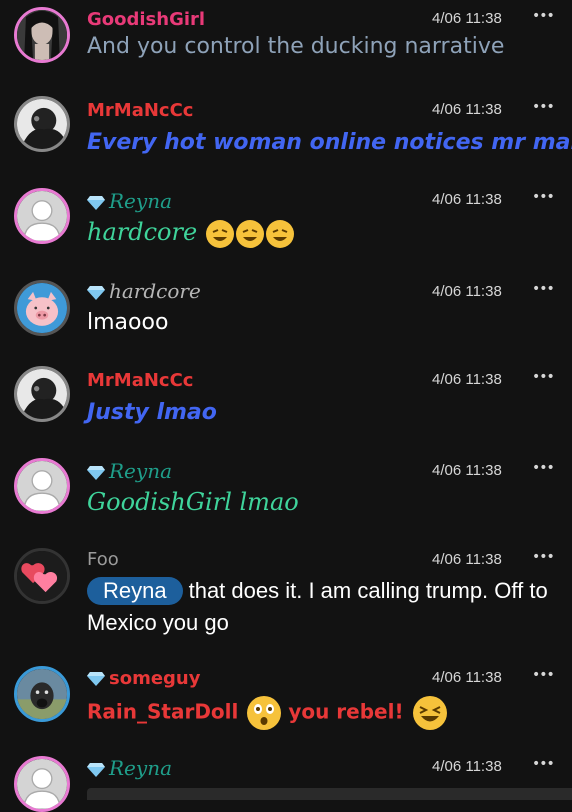 The height and width of the screenshot is (812, 572). I want to click on message-text: Every hot woman online notices mr manc, so click(329, 142).